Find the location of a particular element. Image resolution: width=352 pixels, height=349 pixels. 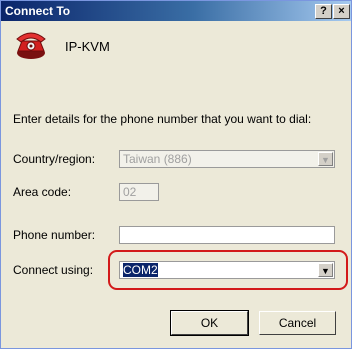

cancel-button: Cancel is located at coordinates (297, 323).